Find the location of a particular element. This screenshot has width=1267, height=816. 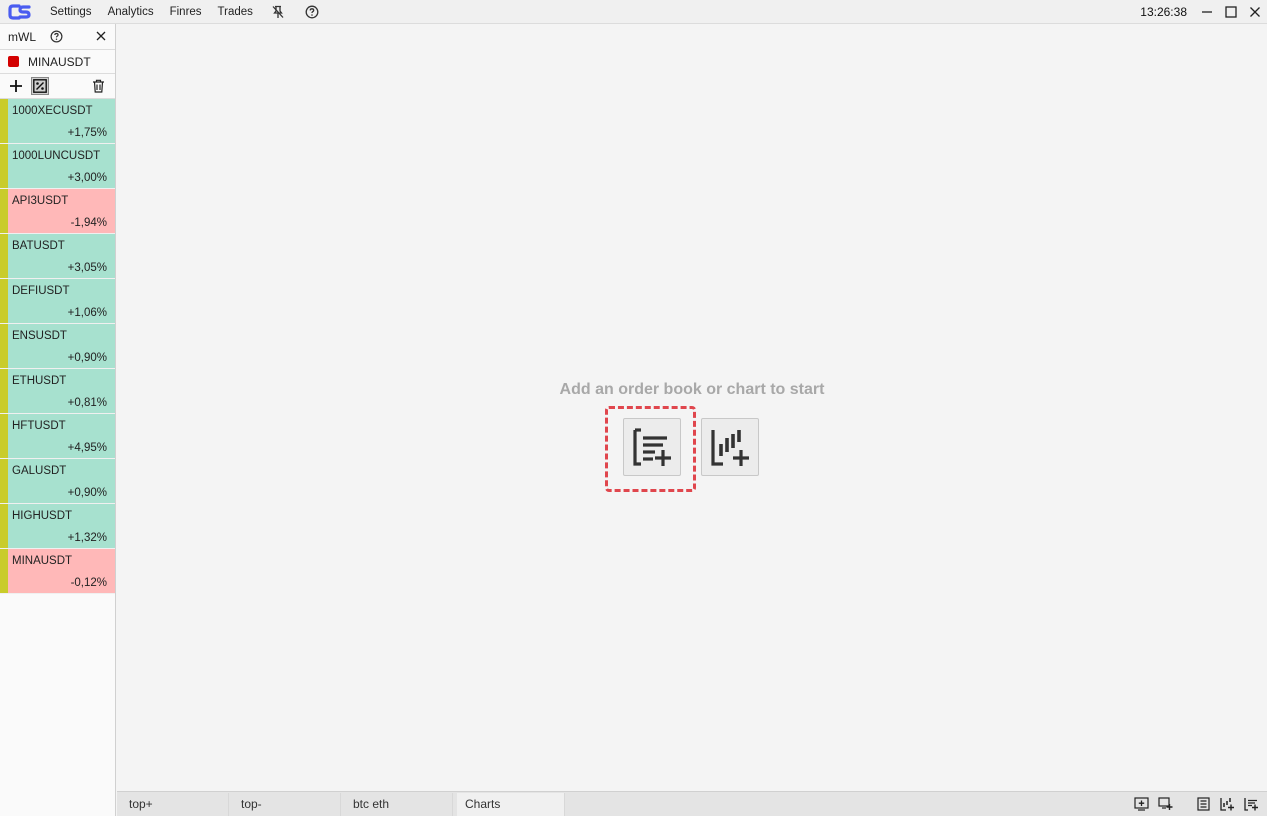

order-book-icon is located at coordinates (1203, 804).